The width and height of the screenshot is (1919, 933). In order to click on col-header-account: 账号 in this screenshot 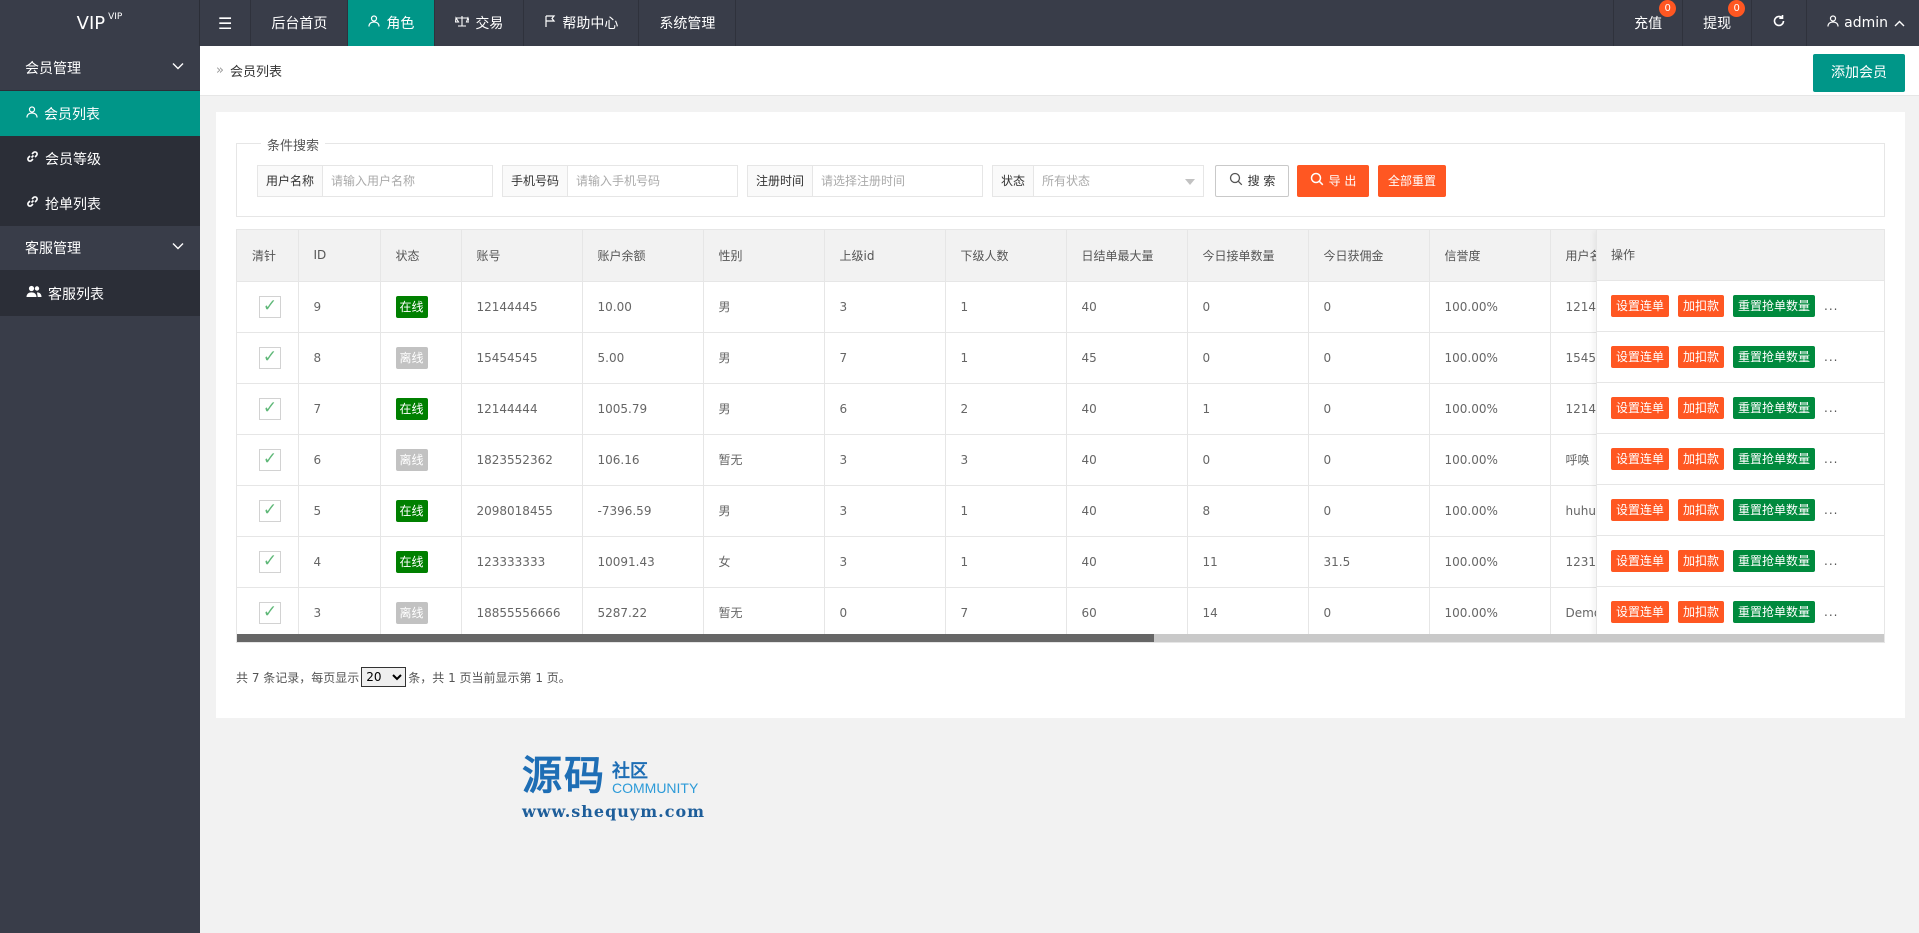, I will do `click(522, 256)`.